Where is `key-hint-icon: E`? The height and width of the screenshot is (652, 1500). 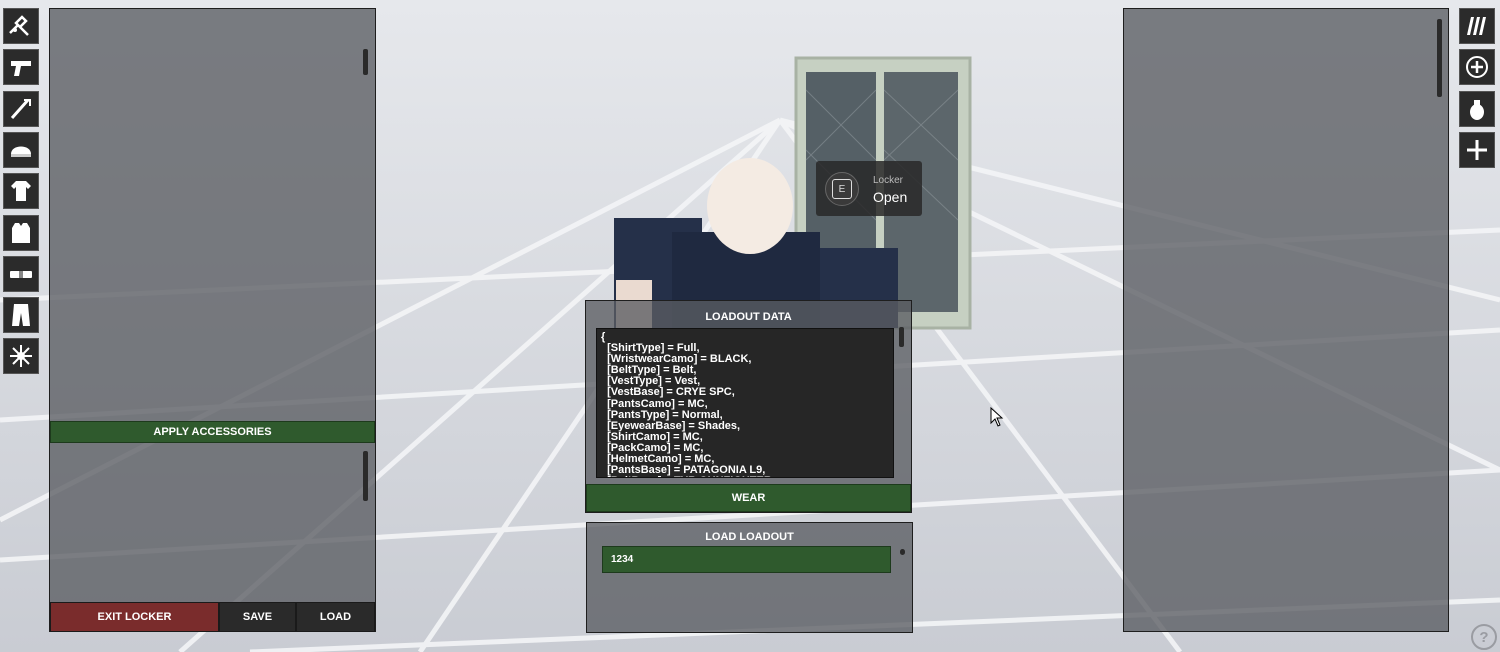
key-hint-icon: E is located at coordinates (842, 189).